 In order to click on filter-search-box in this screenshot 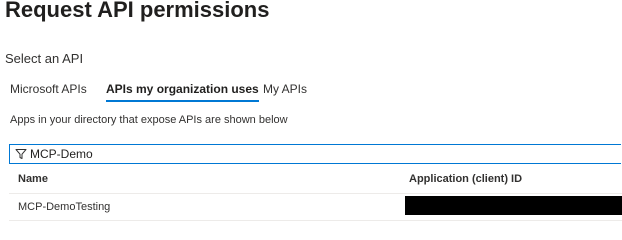, I will do `click(315, 154)`.